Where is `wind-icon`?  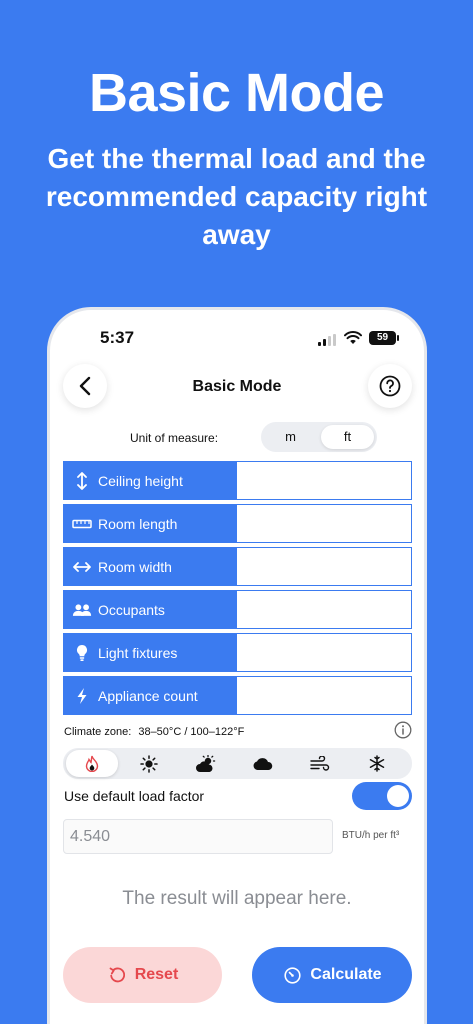 wind-icon is located at coordinates (320, 763).